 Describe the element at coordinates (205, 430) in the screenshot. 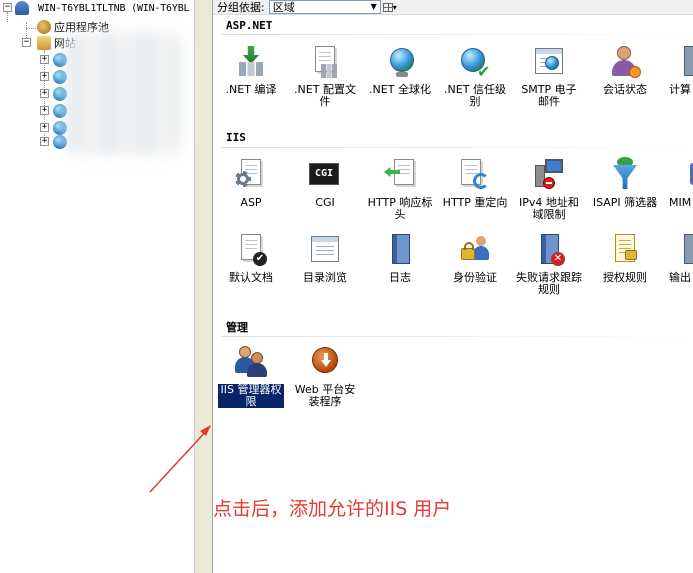

I see `annotation-arrow-head` at that location.